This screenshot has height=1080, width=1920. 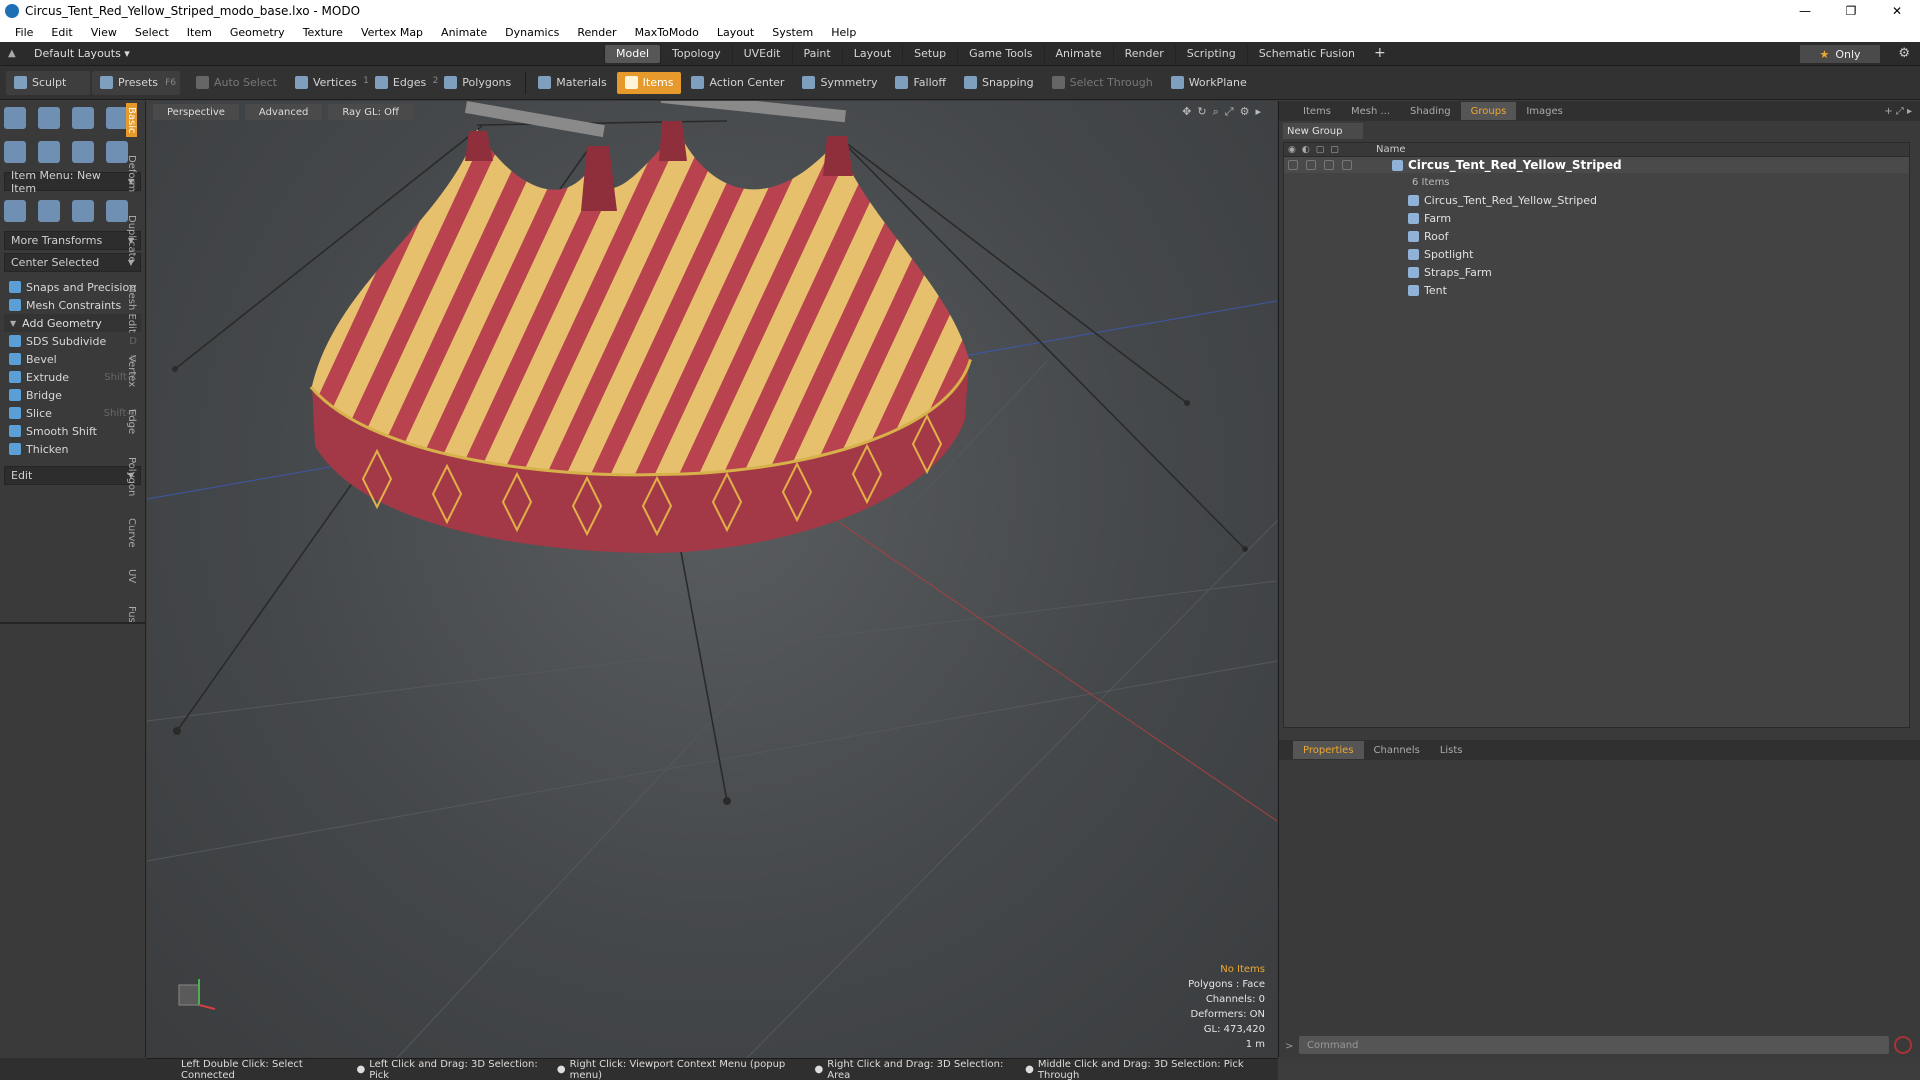 I want to click on torus-icon, so click(x=15, y=152).